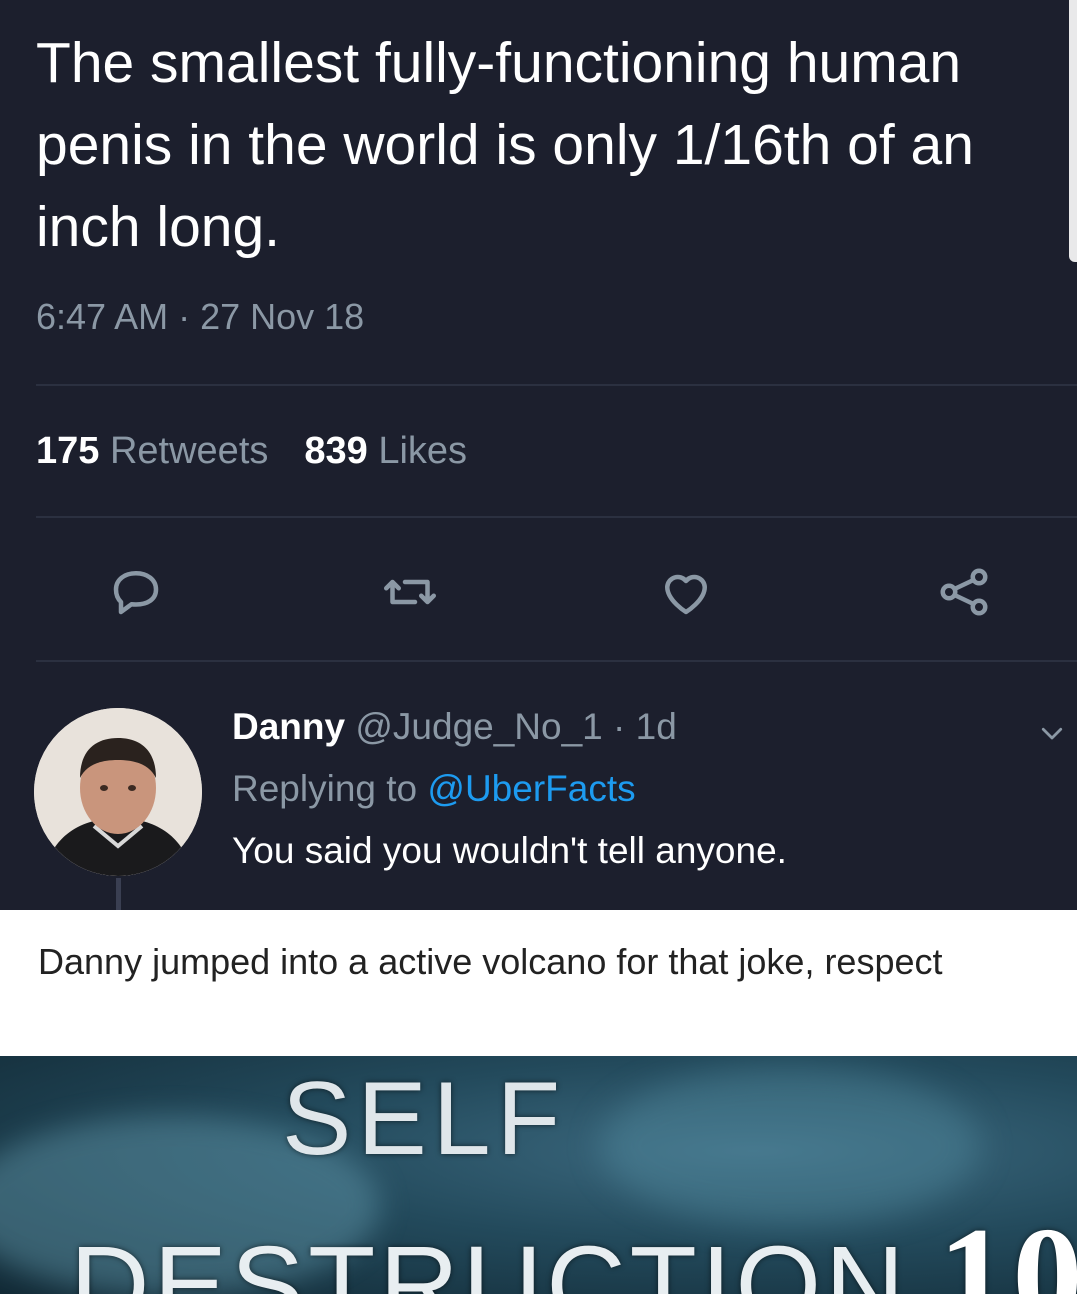 This screenshot has width=1077, height=1294. I want to click on chevron-down-icon, so click(1052, 733).